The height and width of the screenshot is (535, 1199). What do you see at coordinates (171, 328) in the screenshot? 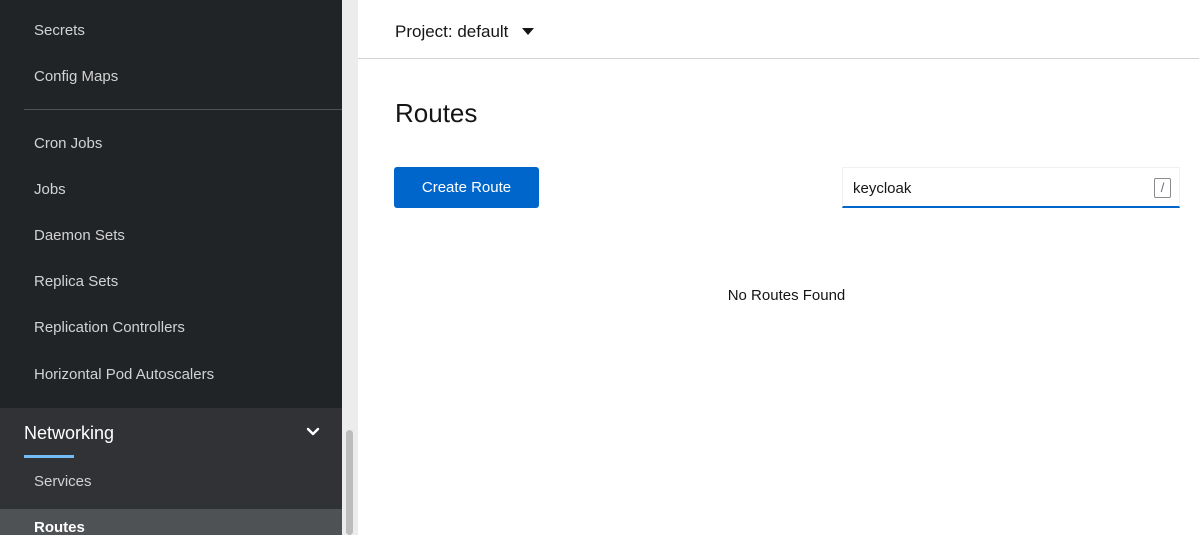
I see `sidebar-item-replication-controllers: Replication Controllers` at bounding box center [171, 328].